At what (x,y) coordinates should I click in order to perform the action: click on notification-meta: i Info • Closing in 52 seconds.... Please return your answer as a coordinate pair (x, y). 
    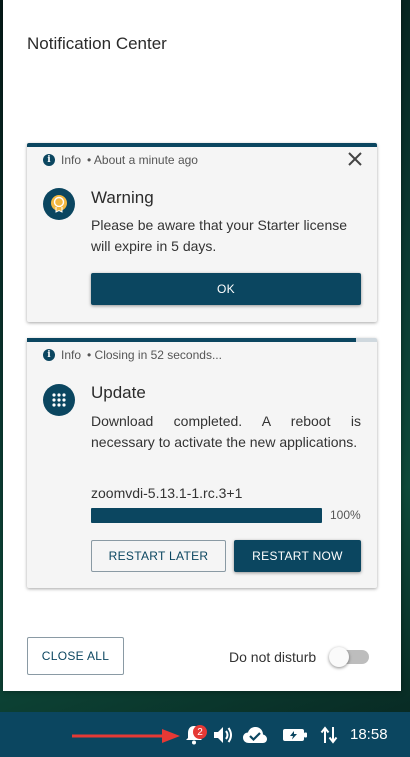
    Looking at the image, I should click on (132, 355).